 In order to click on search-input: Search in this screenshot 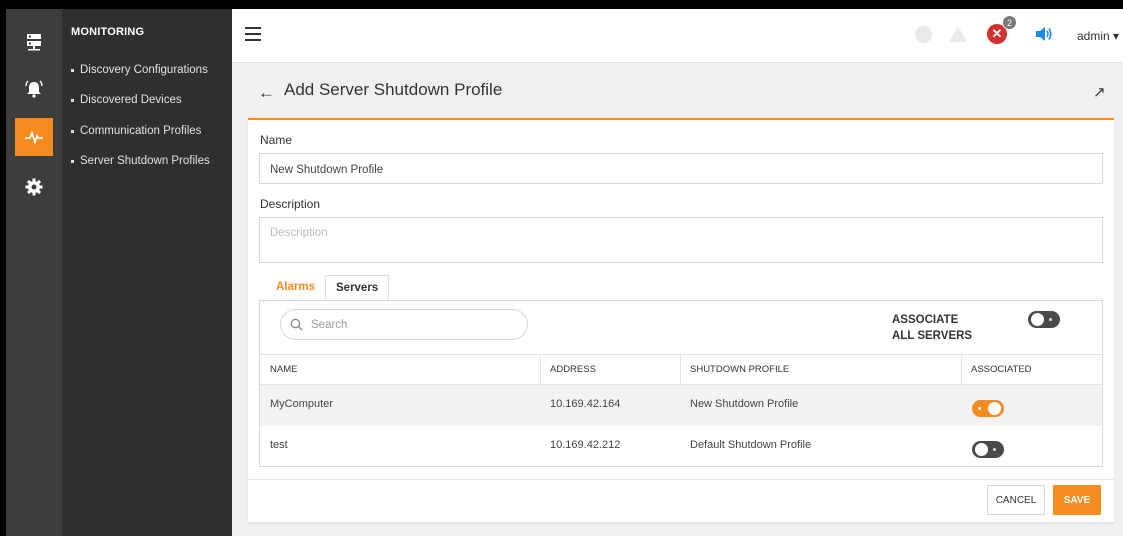, I will do `click(404, 324)`.